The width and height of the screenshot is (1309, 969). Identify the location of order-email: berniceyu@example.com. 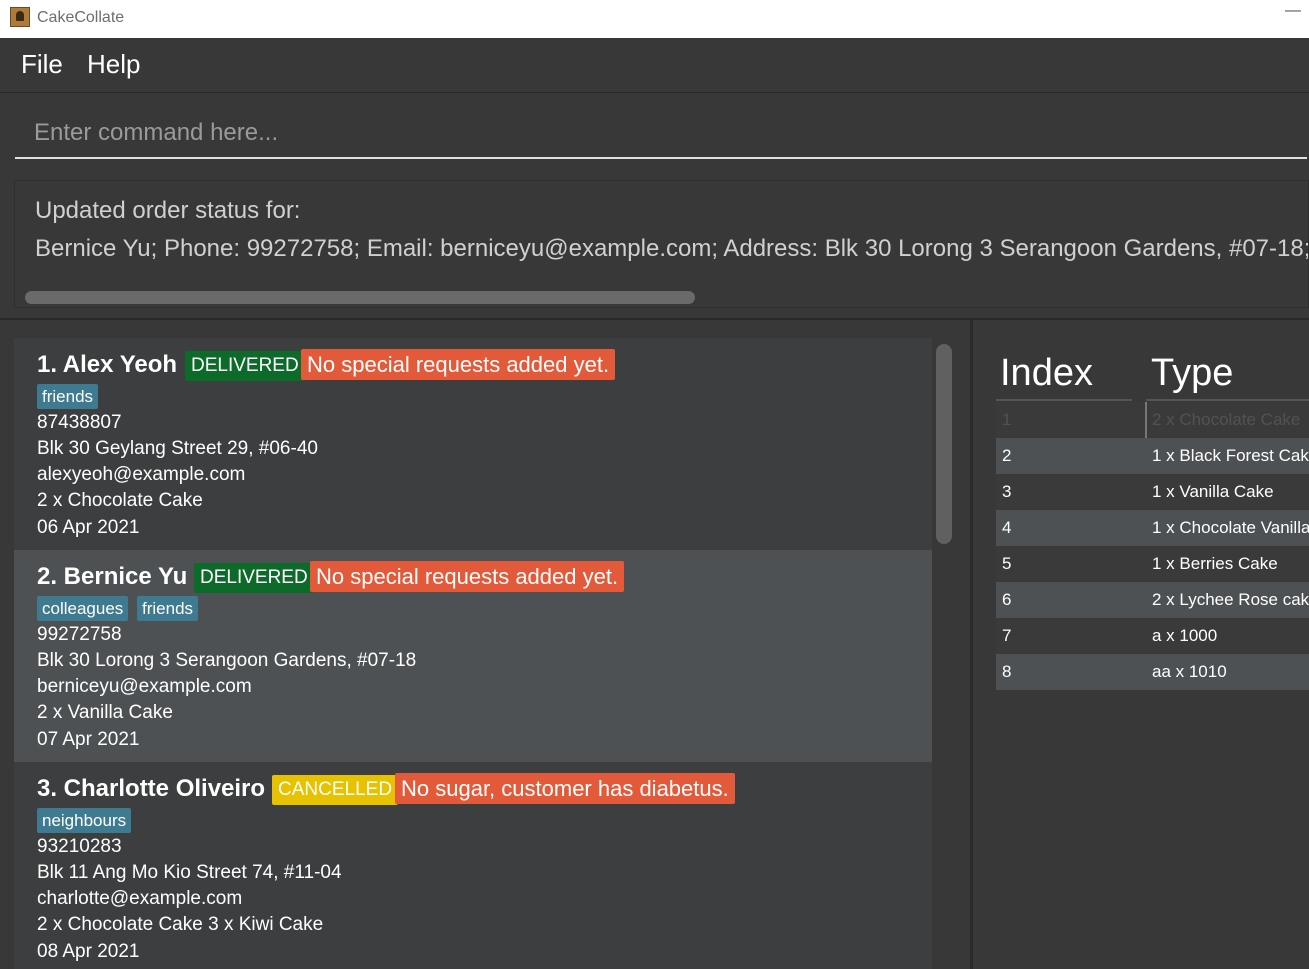
(144, 686).